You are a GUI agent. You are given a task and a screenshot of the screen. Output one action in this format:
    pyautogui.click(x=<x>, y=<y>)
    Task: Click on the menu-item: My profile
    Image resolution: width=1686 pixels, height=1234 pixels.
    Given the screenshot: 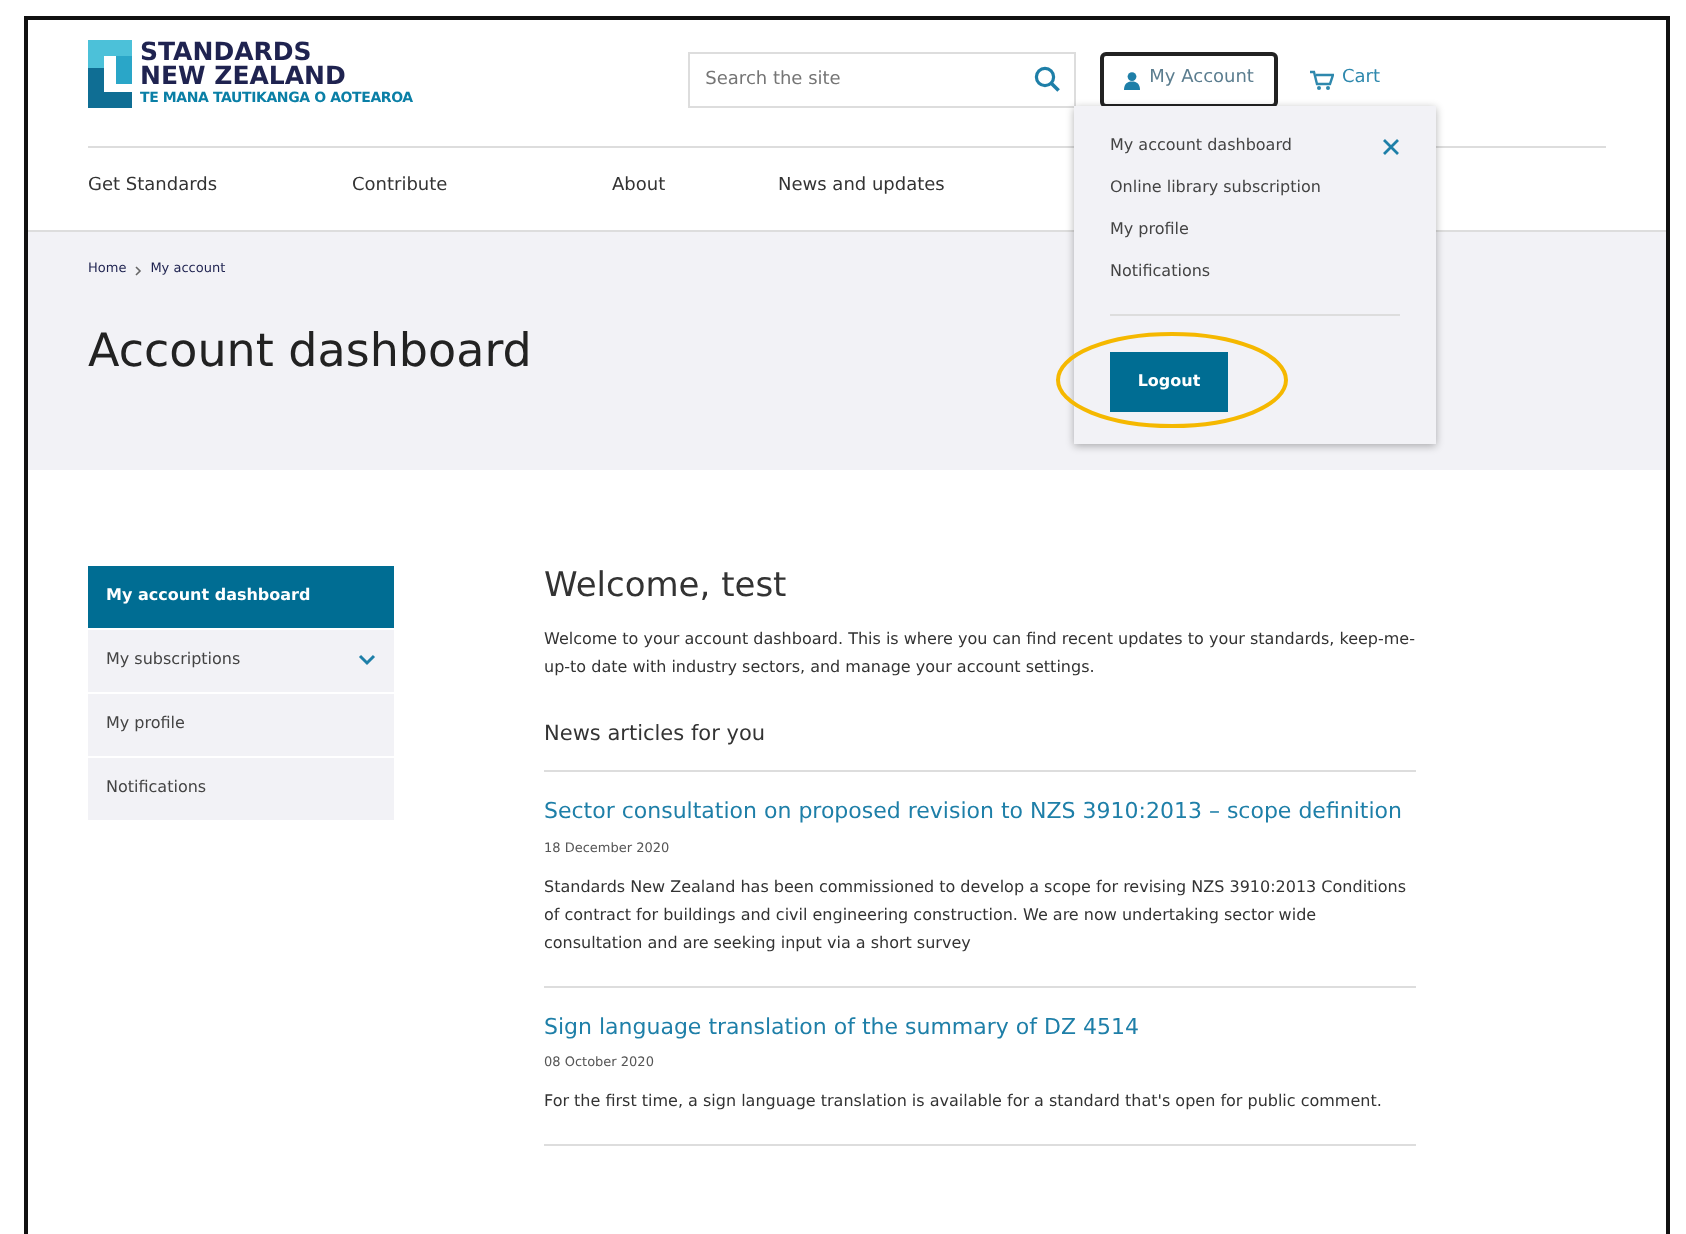 What is the action you would take?
    pyautogui.click(x=1215, y=230)
    